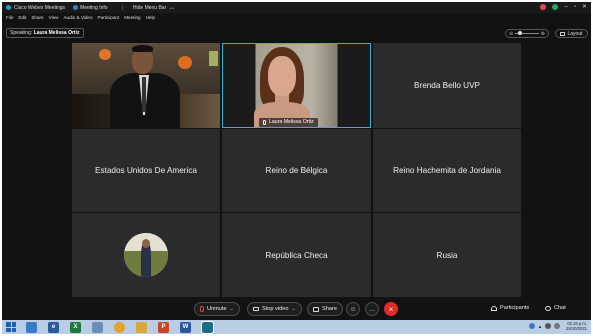  I want to click on menu-participant: Participant, so click(109, 17).